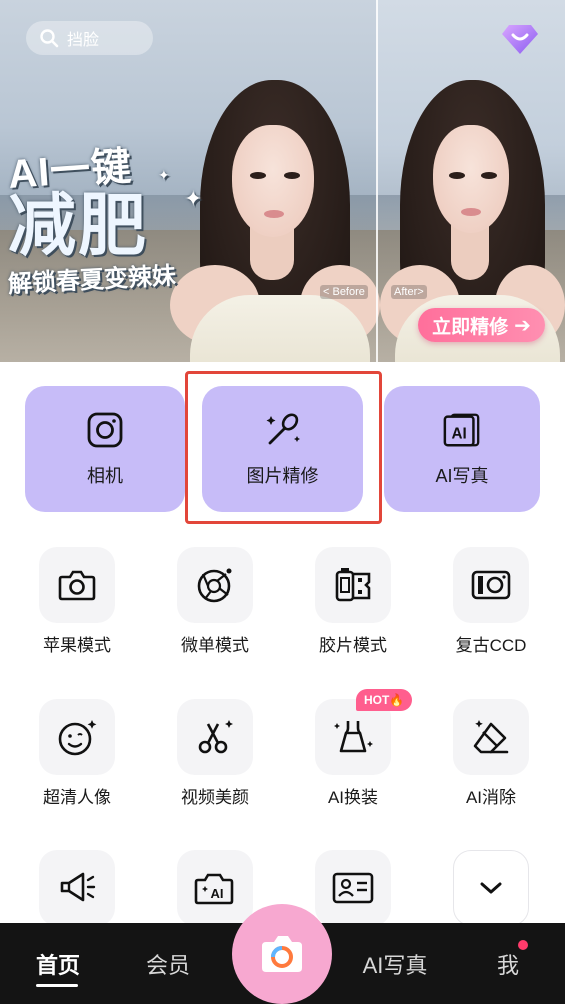 The width and height of the screenshot is (565, 1004). What do you see at coordinates (215, 797) in the screenshot?
I see `tool-label: 视频美颜` at bounding box center [215, 797].